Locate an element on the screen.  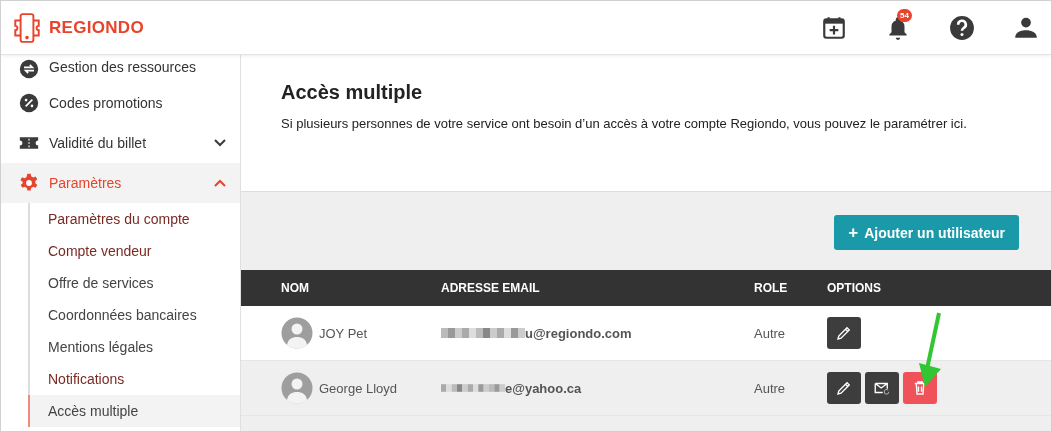
submenu-item: Mentions légales is located at coordinates (134, 347).